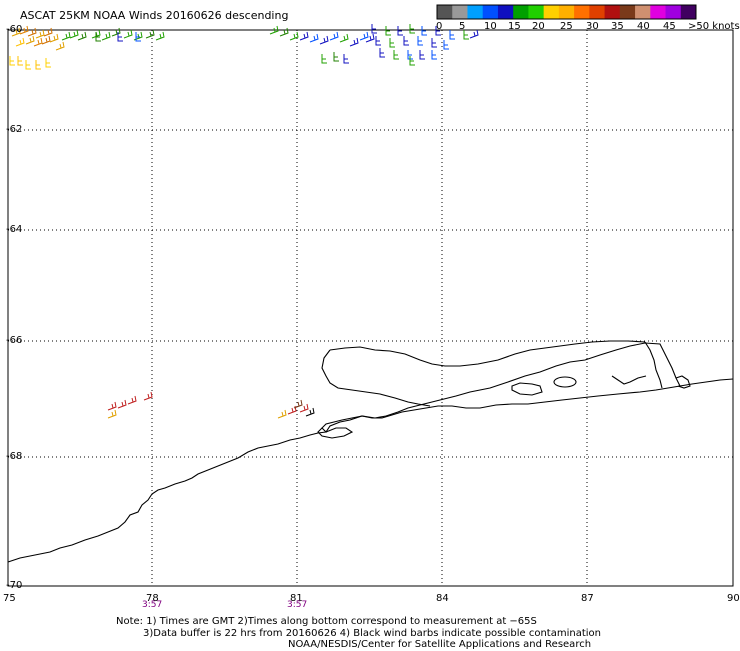 This screenshot has width=740, height=651. What do you see at coordinates (643, 26) in the screenshot?
I see `color-scale-label: 40` at bounding box center [643, 26].